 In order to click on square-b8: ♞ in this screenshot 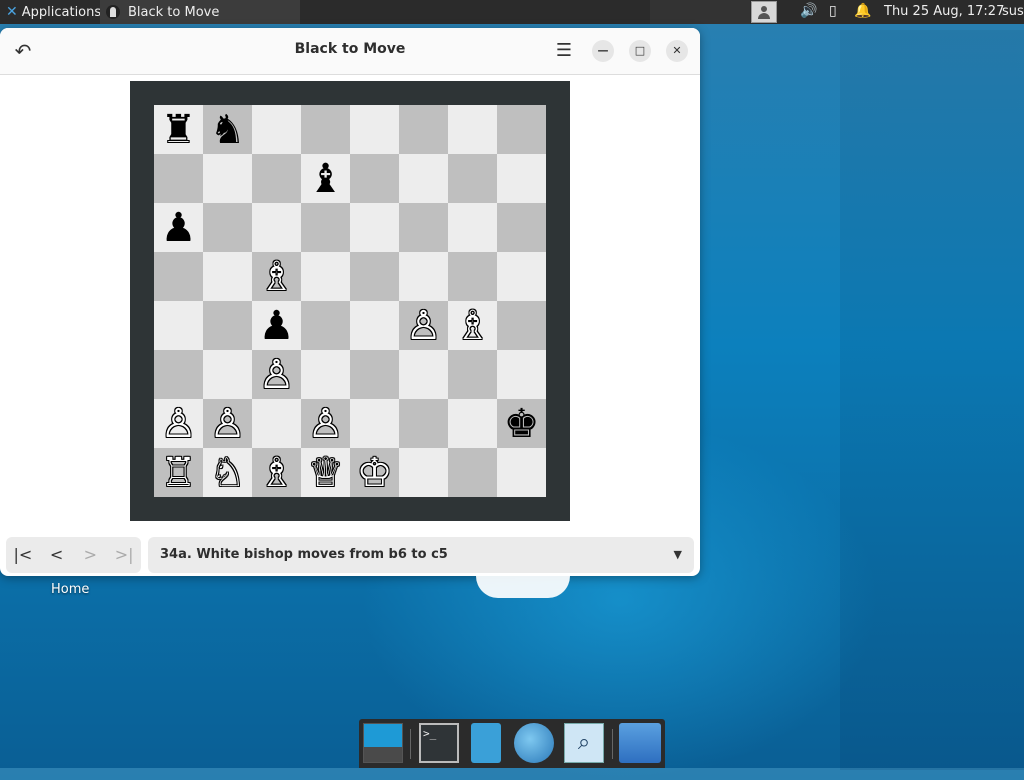, I will do `click(227, 129)`.